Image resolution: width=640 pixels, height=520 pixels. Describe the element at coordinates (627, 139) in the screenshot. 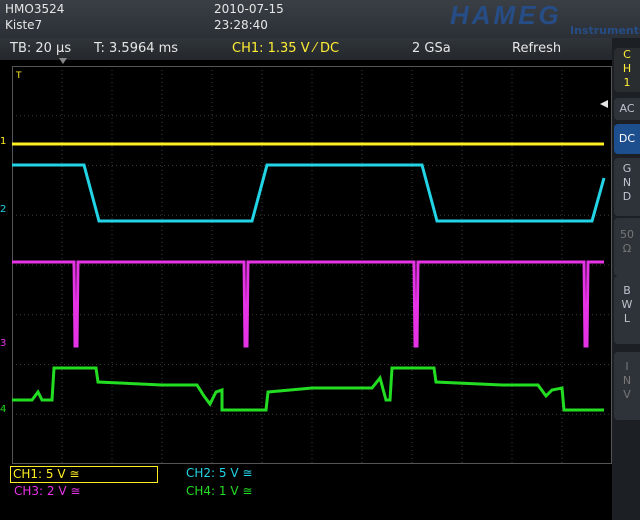

I see `sidebar-dc-button: DC` at that location.